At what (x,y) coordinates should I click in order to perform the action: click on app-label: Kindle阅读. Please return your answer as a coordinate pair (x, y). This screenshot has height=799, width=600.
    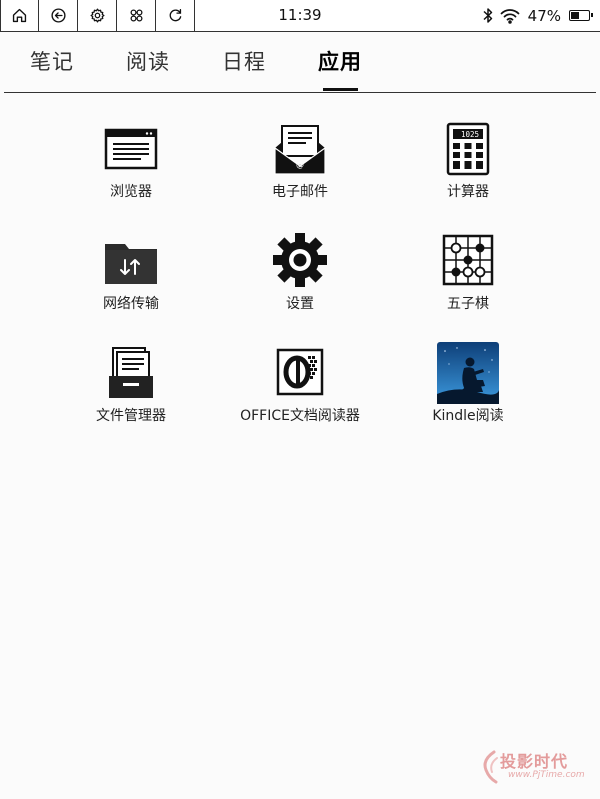
    Looking at the image, I should click on (468, 416).